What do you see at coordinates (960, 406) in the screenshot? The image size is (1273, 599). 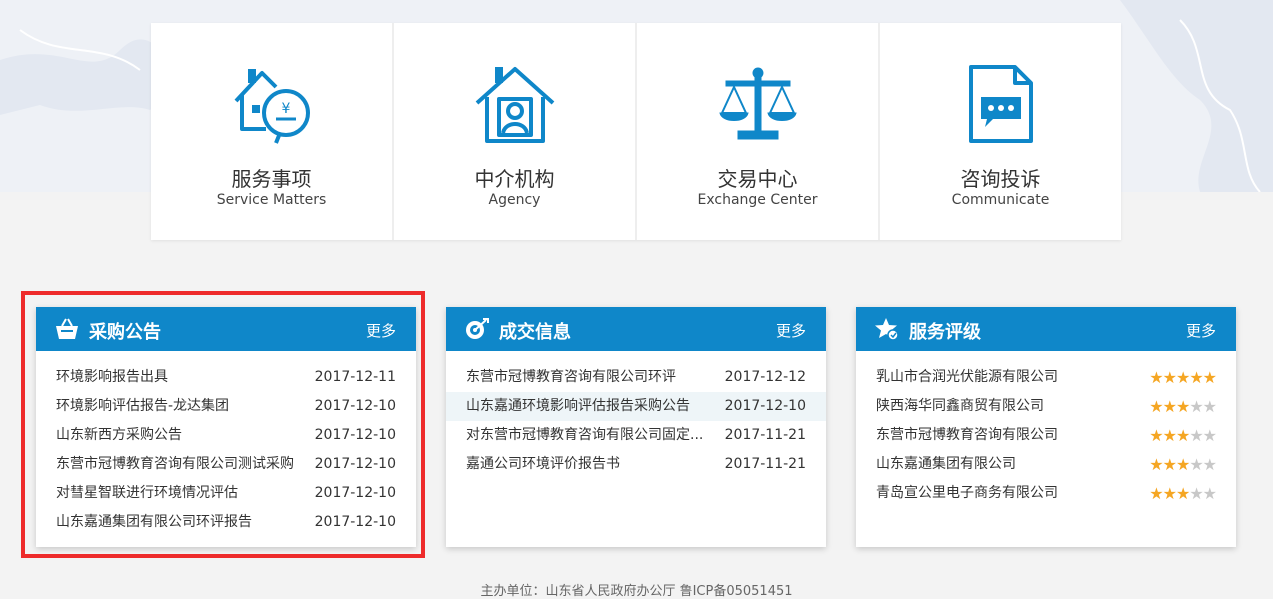 I see `item-title: 陕西海华同鑫商贸有限公司` at bounding box center [960, 406].